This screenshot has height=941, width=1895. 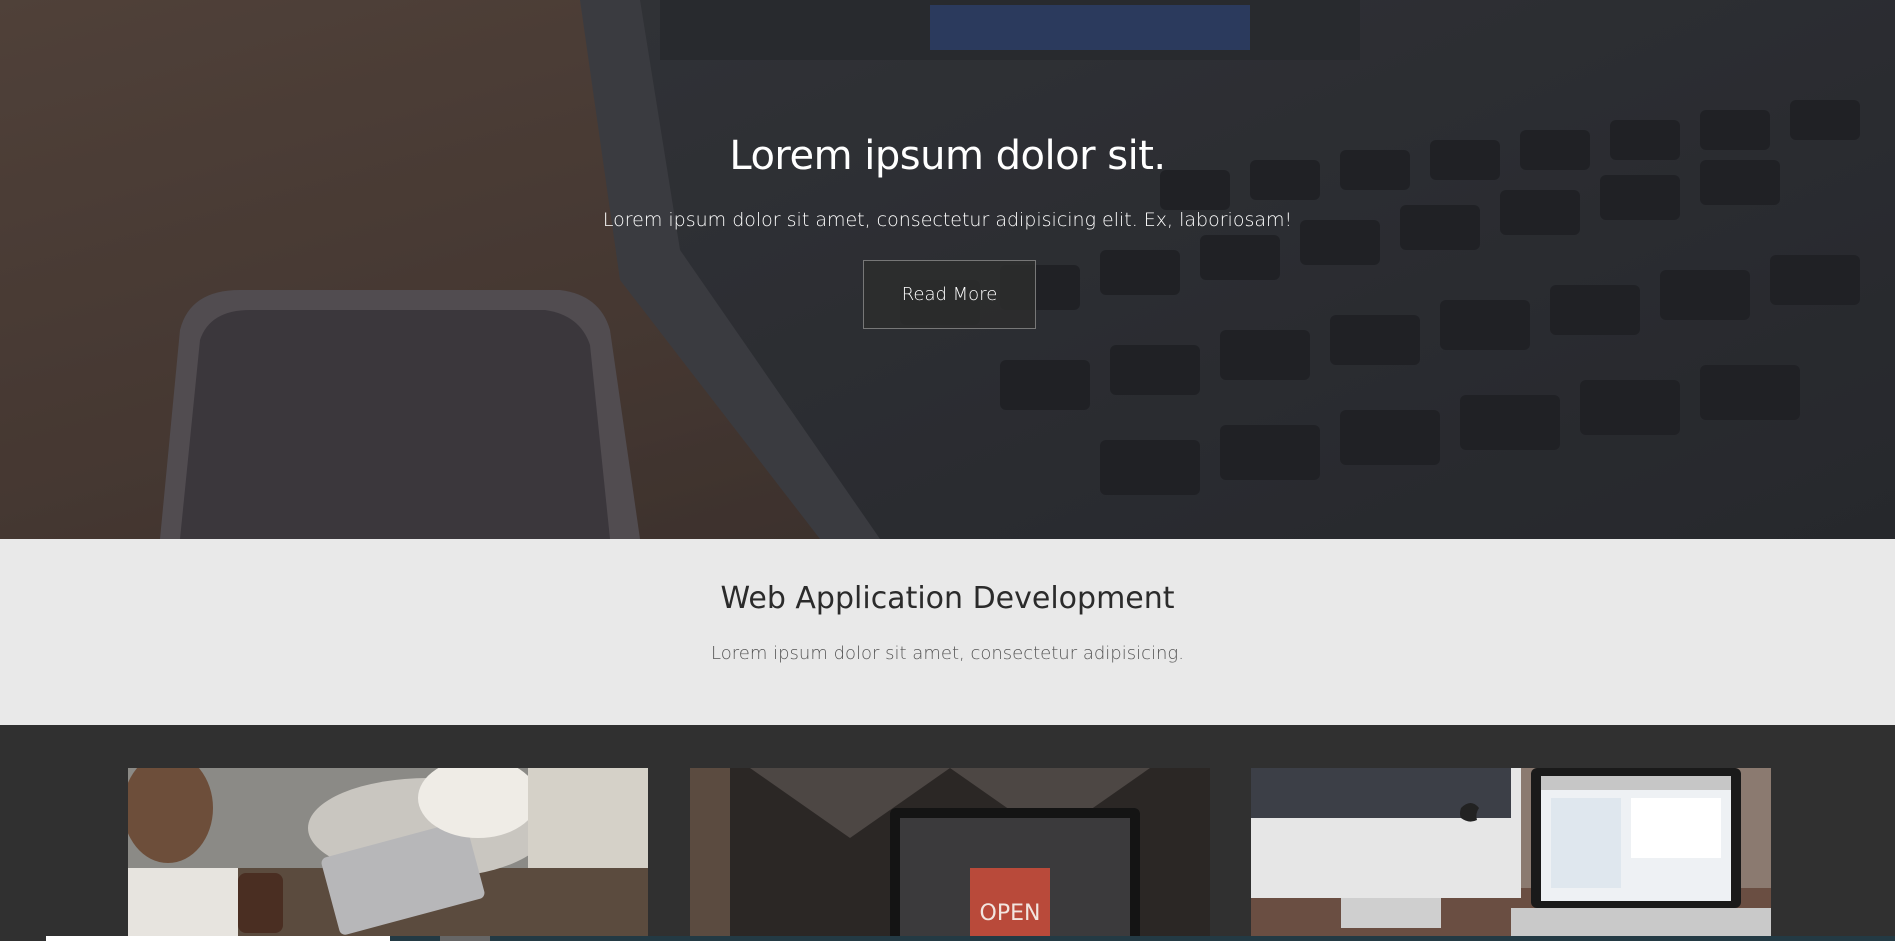 What do you see at coordinates (950, 854) in the screenshot?
I see `card-image-open-sign-laptop: OPEN` at bounding box center [950, 854].